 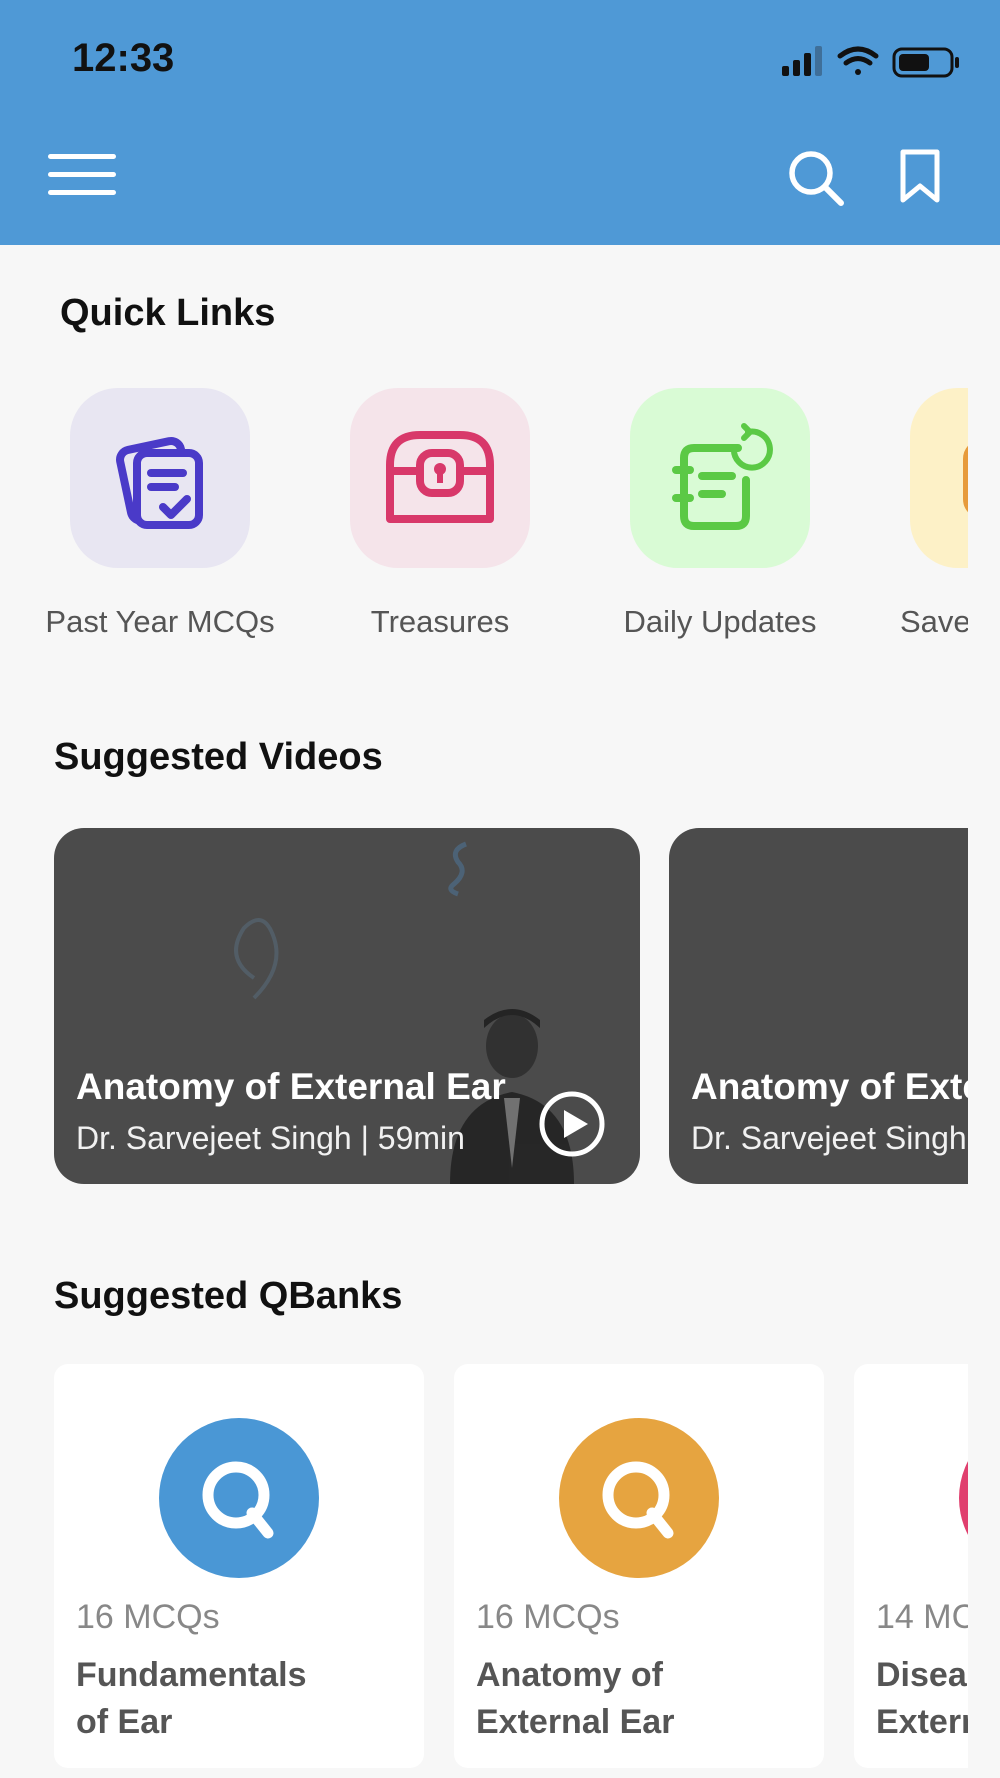 I want to click on status-time: 12:33, so click(x=123, y=58).